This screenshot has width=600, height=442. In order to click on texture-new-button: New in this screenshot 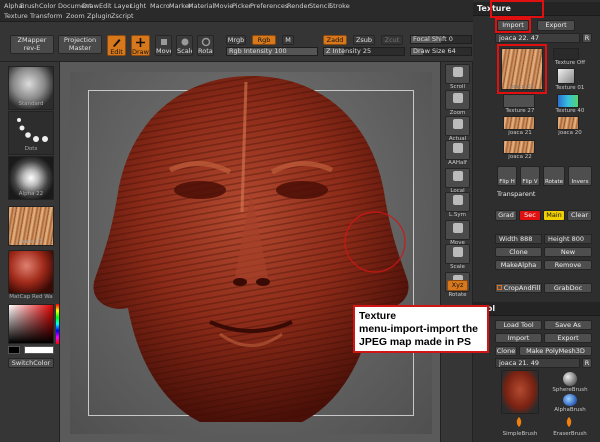, I will do `click(568, 252)`.